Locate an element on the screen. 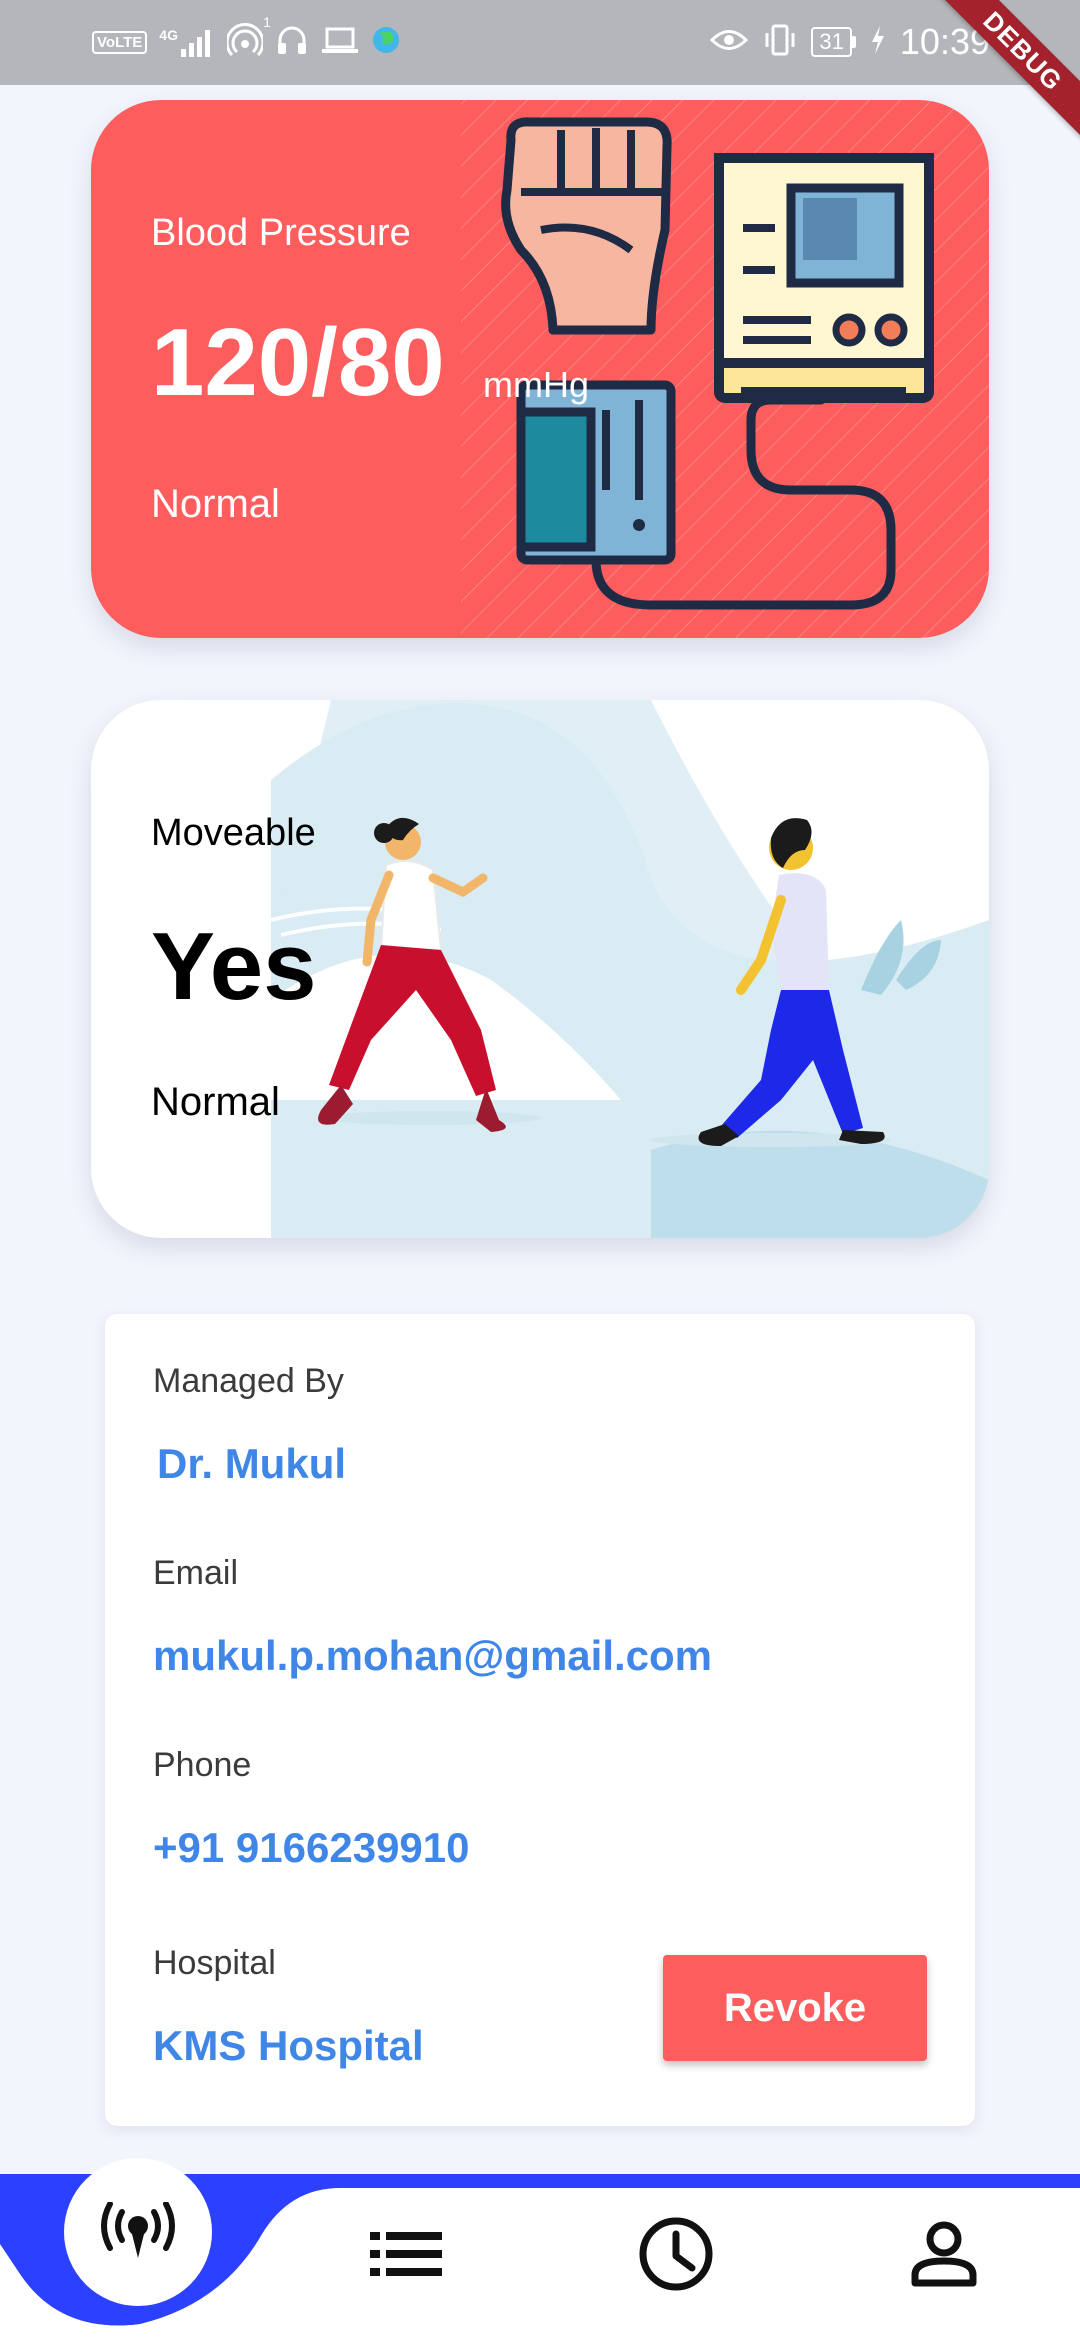 Image resolution: width=1080 pixels, height=2340 pixels. managed-by-label: Managed By is located at coordinates (248, 1381).